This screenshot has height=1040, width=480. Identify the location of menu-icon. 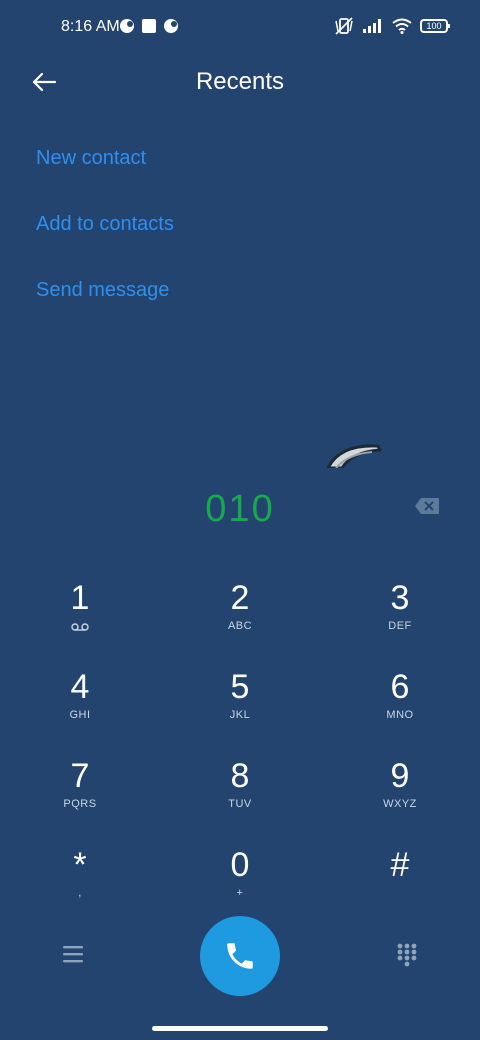
(73, 954).